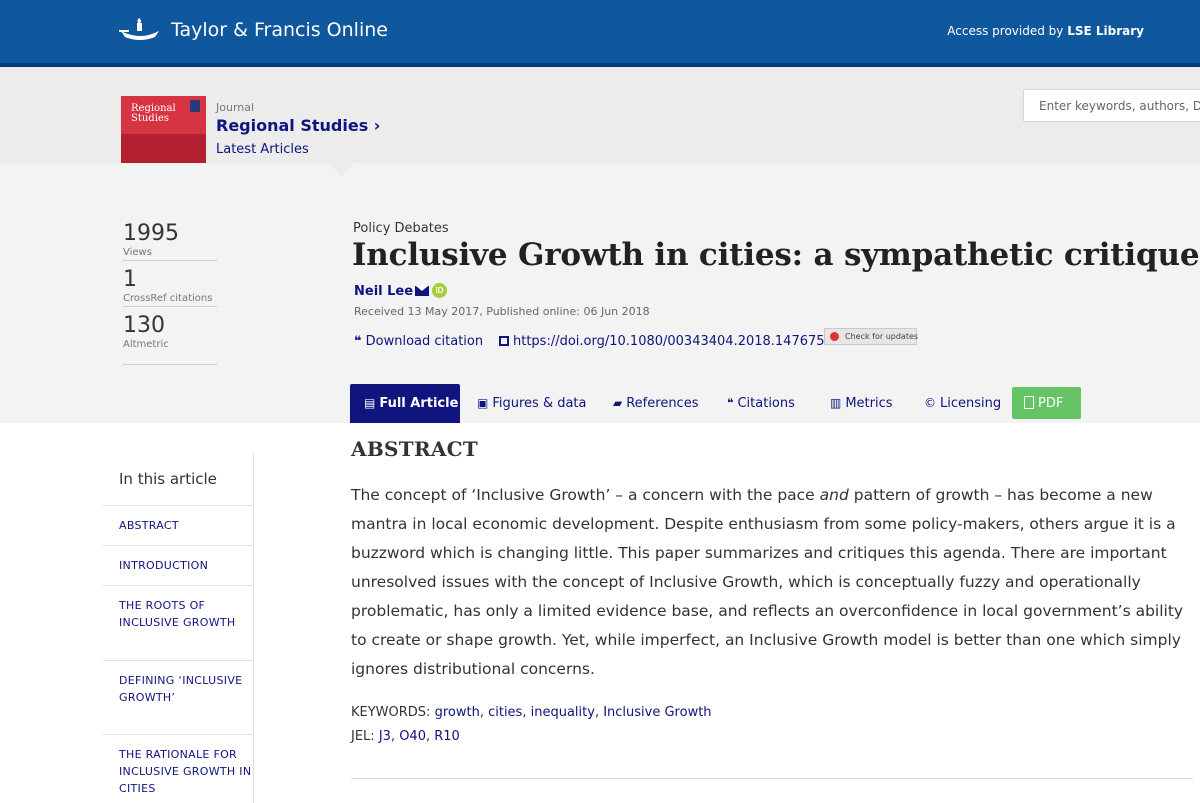 The image size is (1200, 803). I want to click on toc-heading: In this article, so click(168, 479).